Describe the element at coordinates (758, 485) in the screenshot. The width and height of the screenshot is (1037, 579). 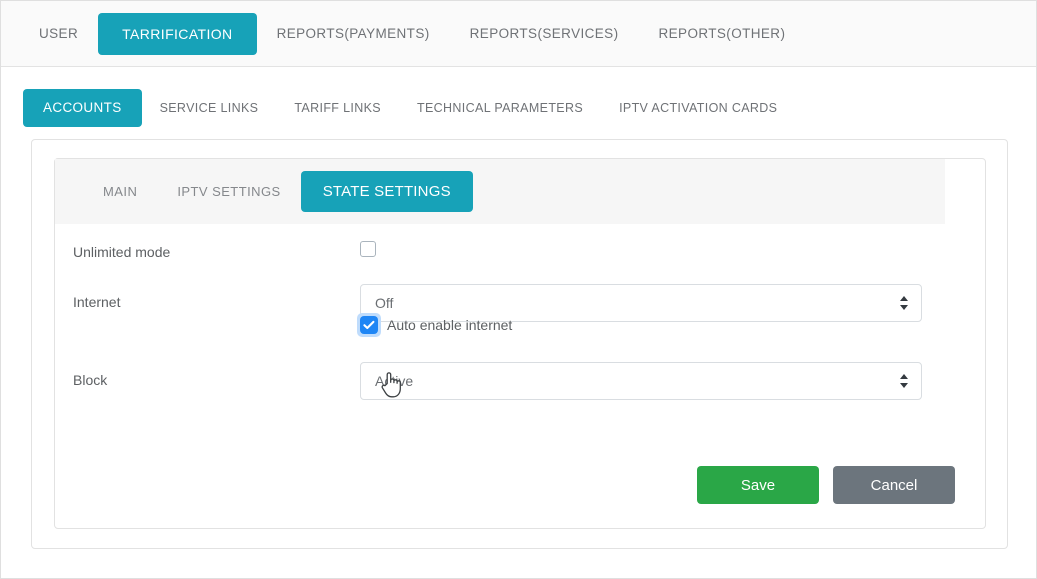
I see `save-button: Save` at that location.